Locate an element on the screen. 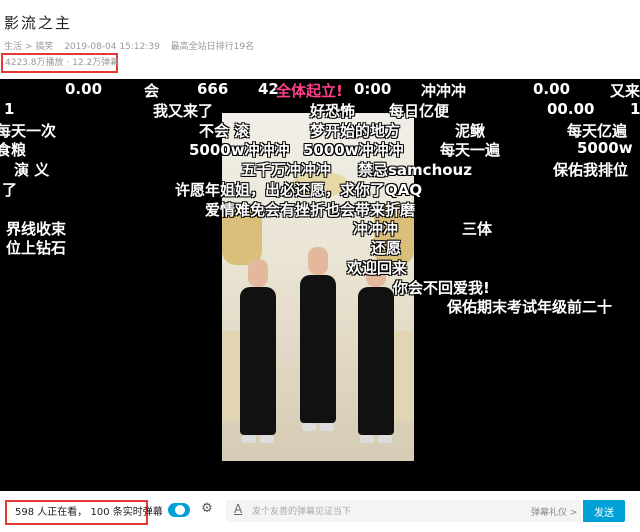 This screenshot has width=640, height=532. danmaku-item: 每日亿便 is located at coordinates (419, 111).